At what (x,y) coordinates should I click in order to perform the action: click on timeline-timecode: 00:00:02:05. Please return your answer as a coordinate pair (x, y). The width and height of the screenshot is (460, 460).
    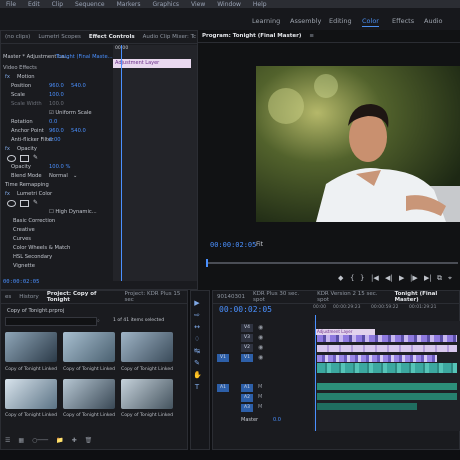
    Looking at the image, I should click on (245, 309).